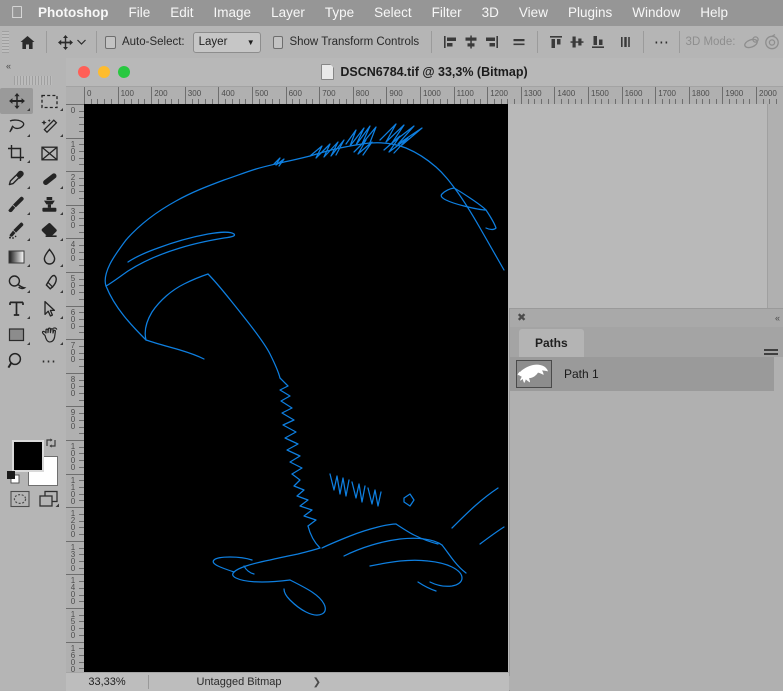 This screenshot has height=691, width=783. Describe the element at coordinates (49, 101) in the screenshot. I see `rectangular-marquee-tool` at that location.